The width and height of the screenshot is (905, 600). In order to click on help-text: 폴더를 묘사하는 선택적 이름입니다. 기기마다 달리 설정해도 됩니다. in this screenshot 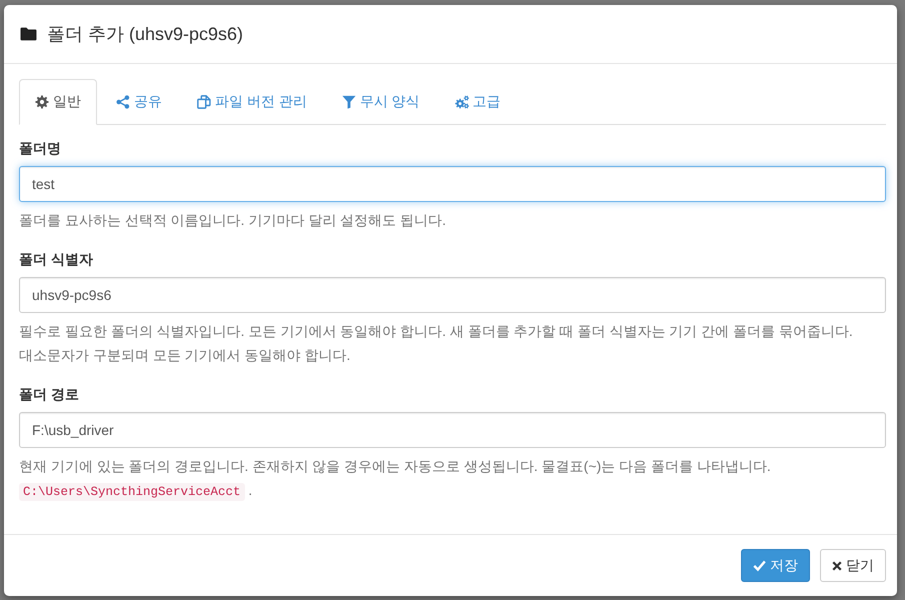, I will do `click(233, 220)`.